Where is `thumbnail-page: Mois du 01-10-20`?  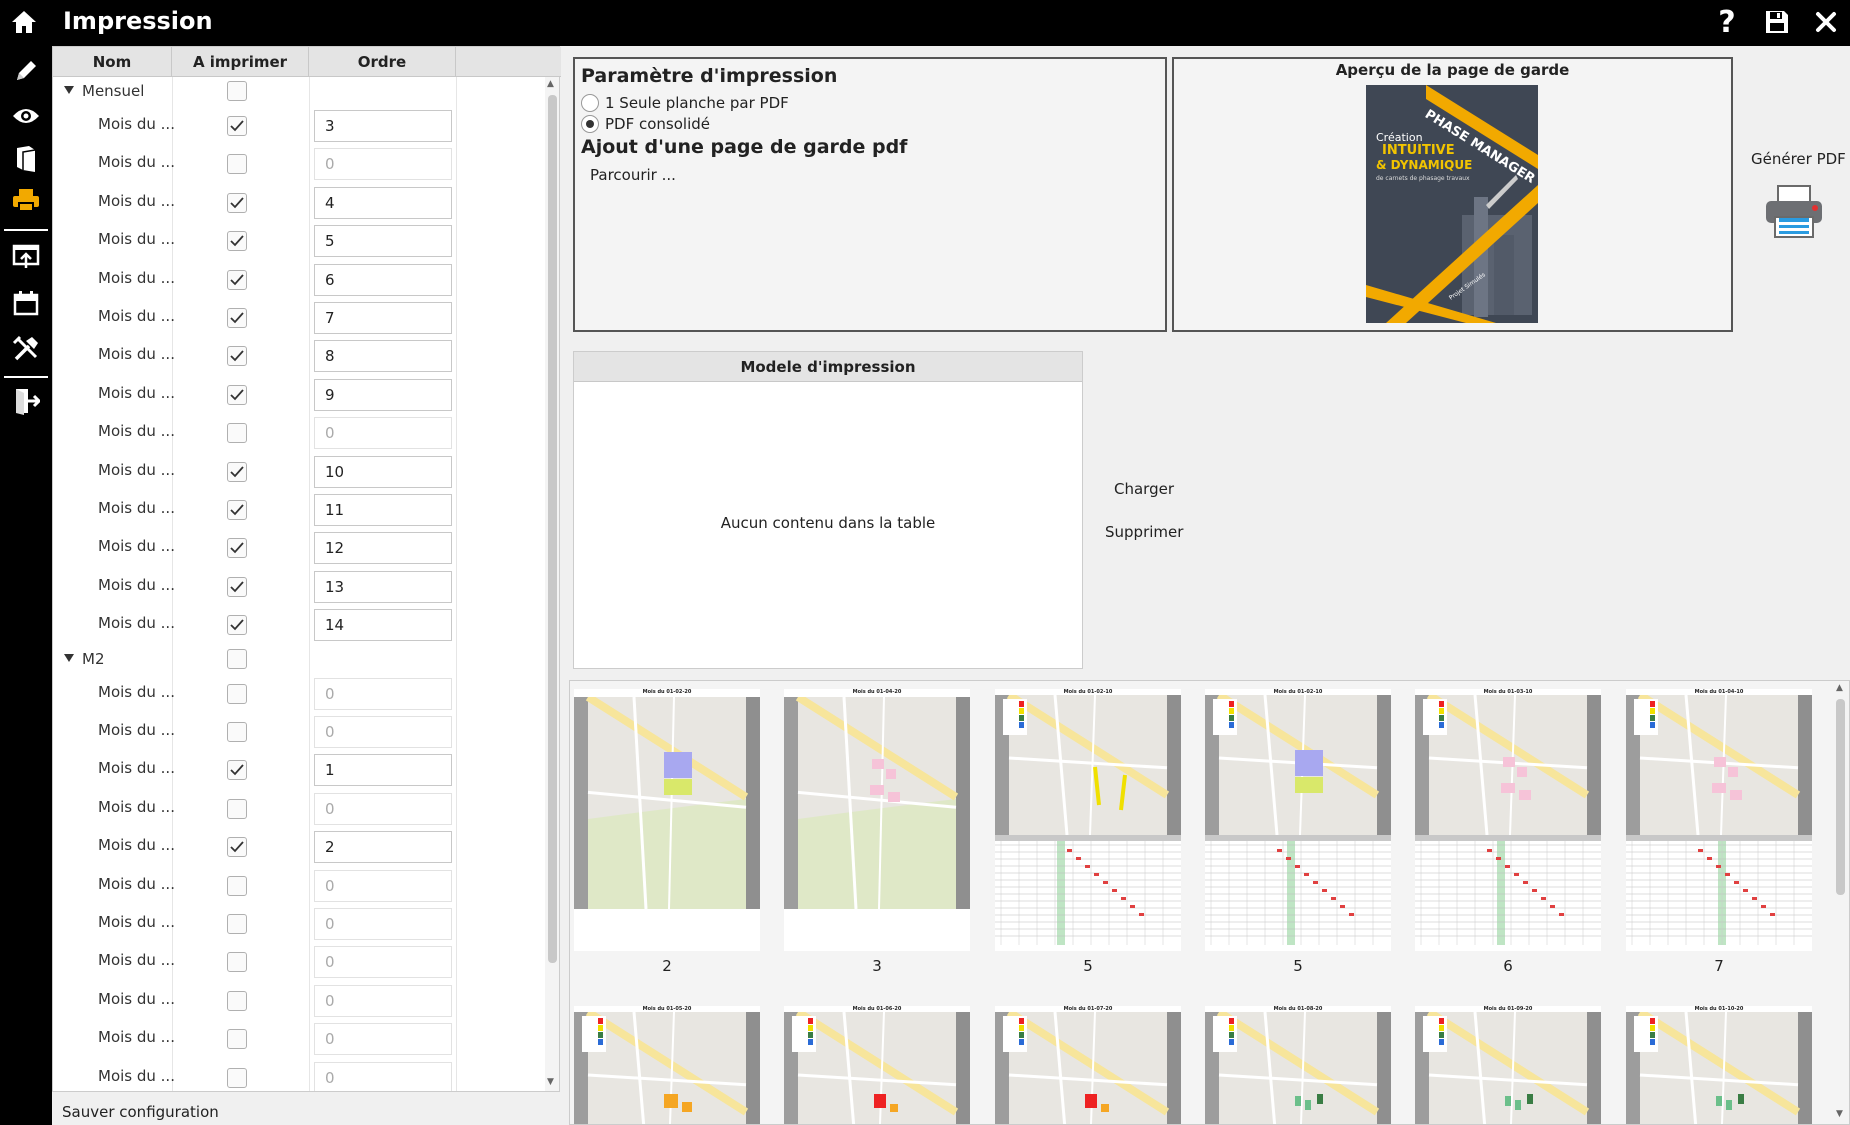 thumbnail-page: Mois du 01-10-20 is located at coordinates (1719, 1065).